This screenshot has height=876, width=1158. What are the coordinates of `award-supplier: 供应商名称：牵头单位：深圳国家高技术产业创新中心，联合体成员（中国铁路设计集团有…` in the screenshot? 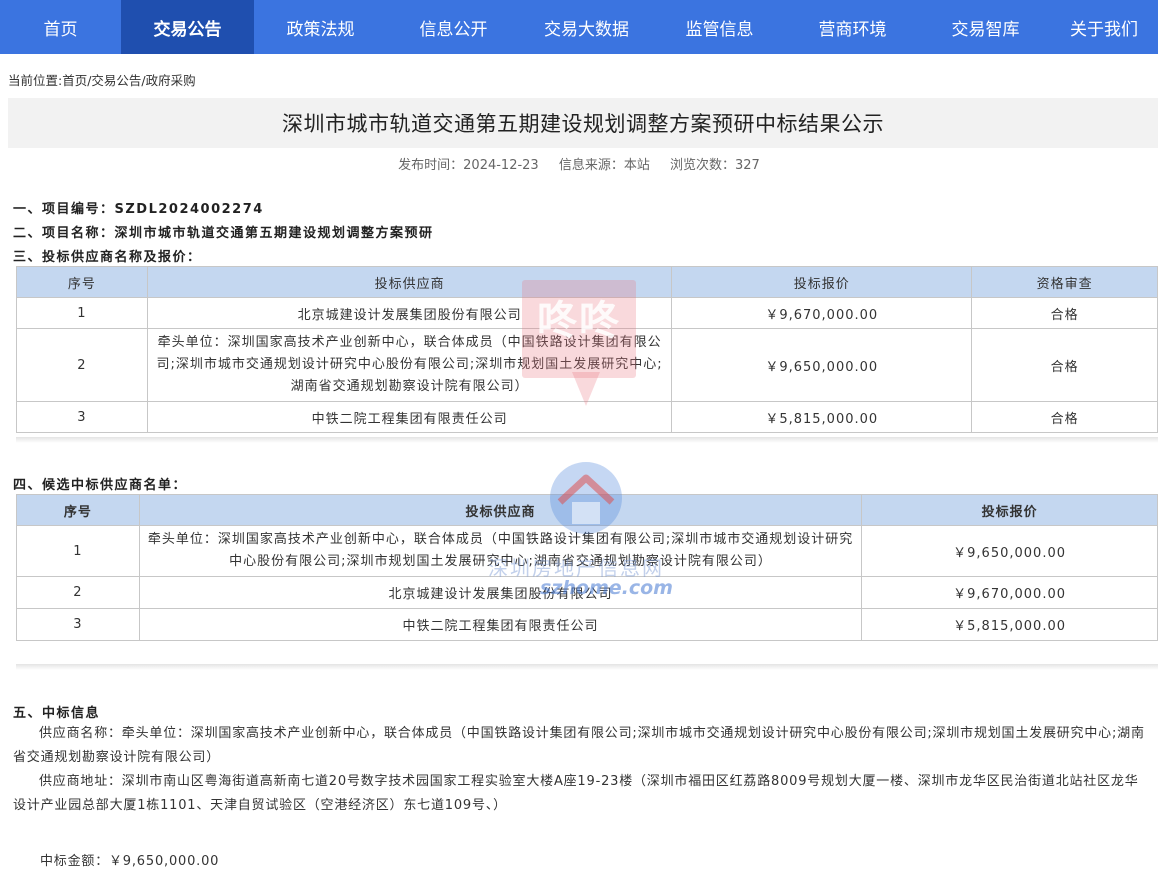 It's located at (579, 745).